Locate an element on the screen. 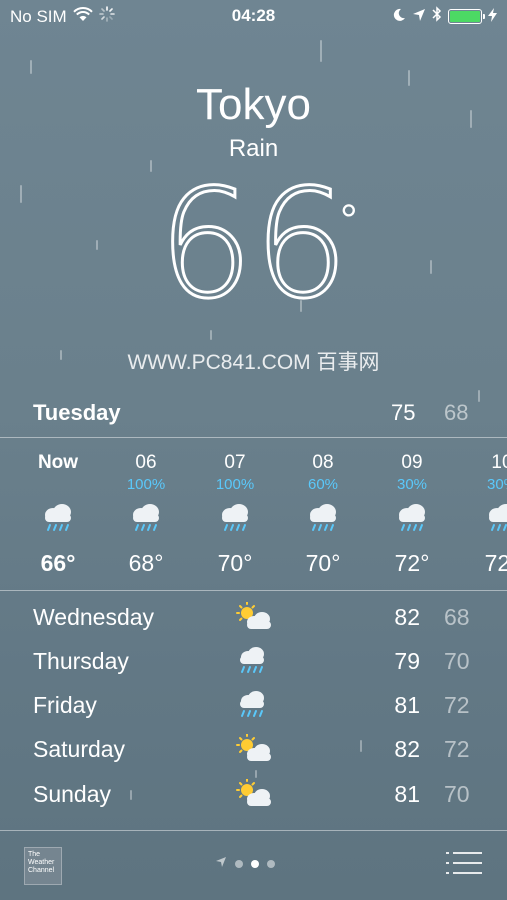  degree-symbol: ° is located at coordinates (349, 220).